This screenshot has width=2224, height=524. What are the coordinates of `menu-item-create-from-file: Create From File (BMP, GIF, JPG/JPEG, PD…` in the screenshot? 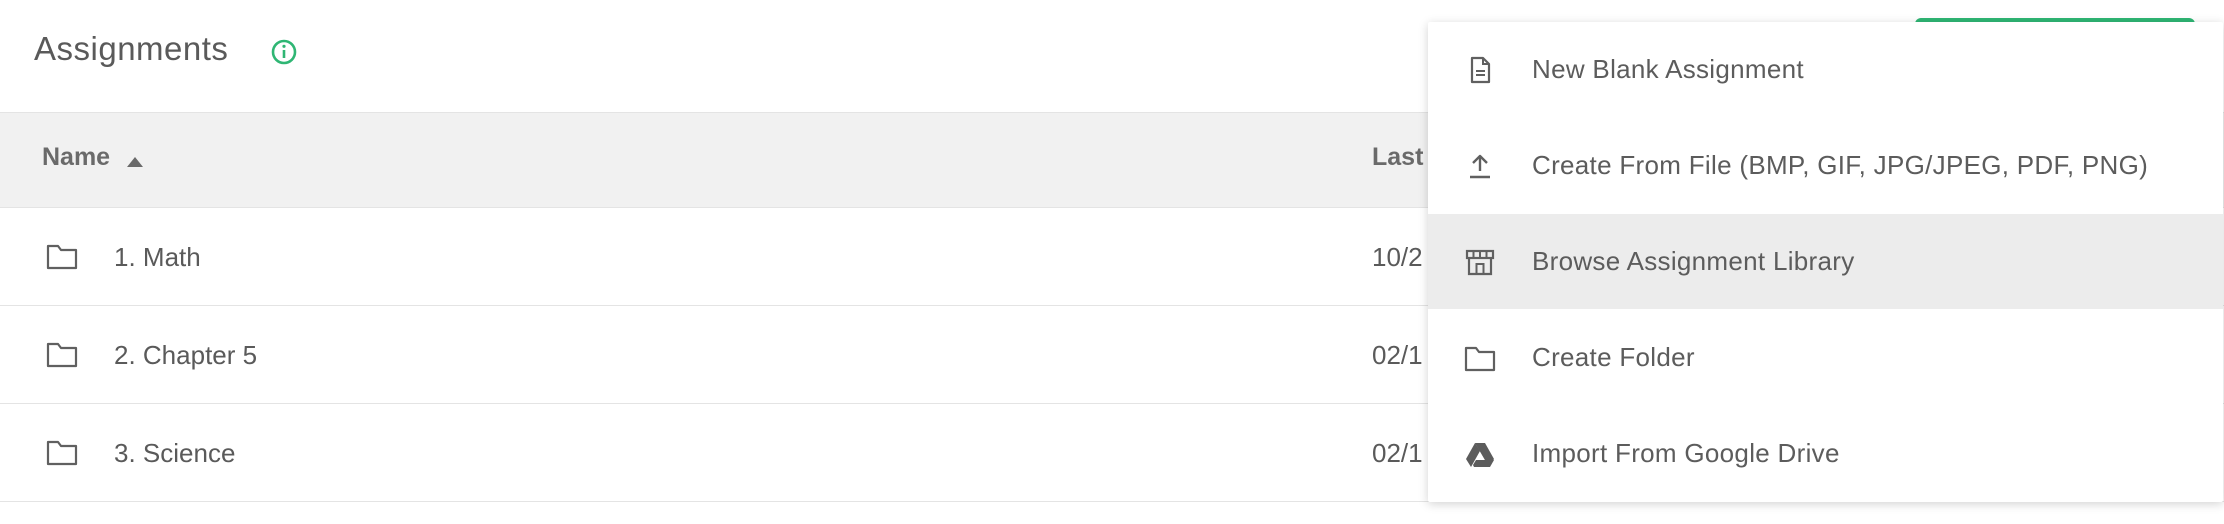 It's located at (1825, 165).